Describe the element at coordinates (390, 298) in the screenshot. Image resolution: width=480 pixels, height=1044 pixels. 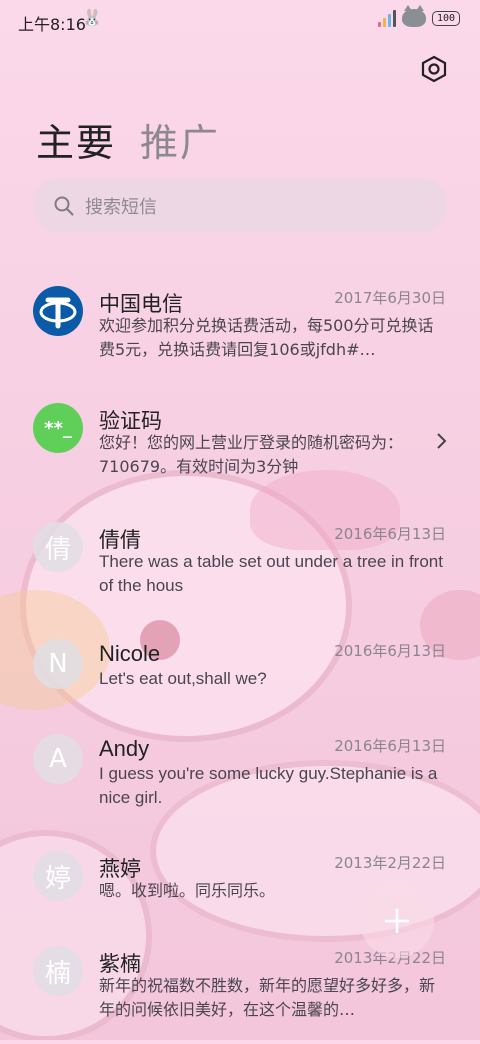
I see `message-date: 2017年6月30日` at that location.